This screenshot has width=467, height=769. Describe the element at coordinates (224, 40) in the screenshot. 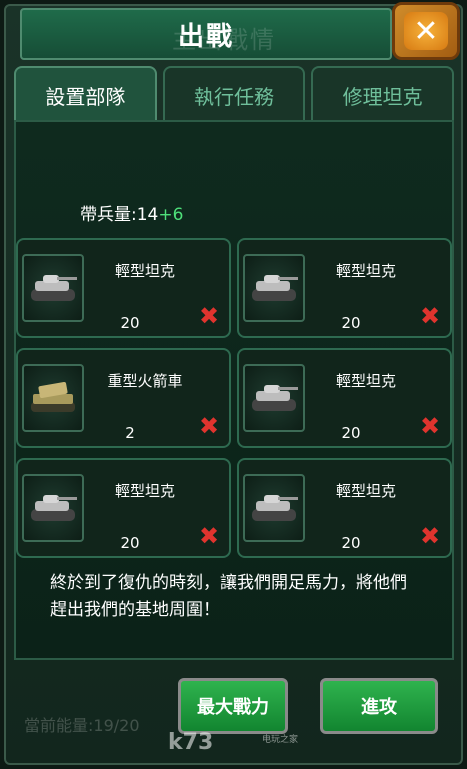

I see `title-ghost: 主出戰情` at that location.